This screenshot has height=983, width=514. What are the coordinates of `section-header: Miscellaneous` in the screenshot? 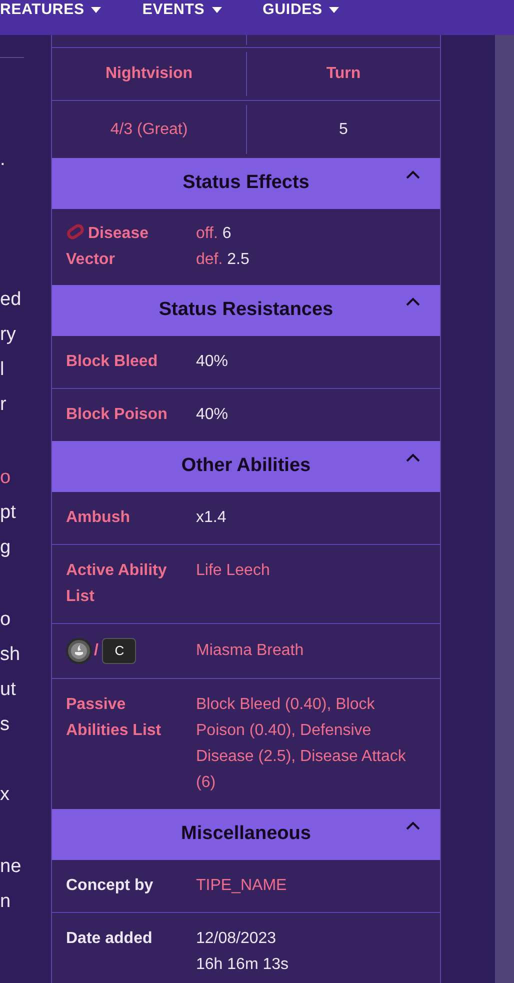 It's located at (246, 834).